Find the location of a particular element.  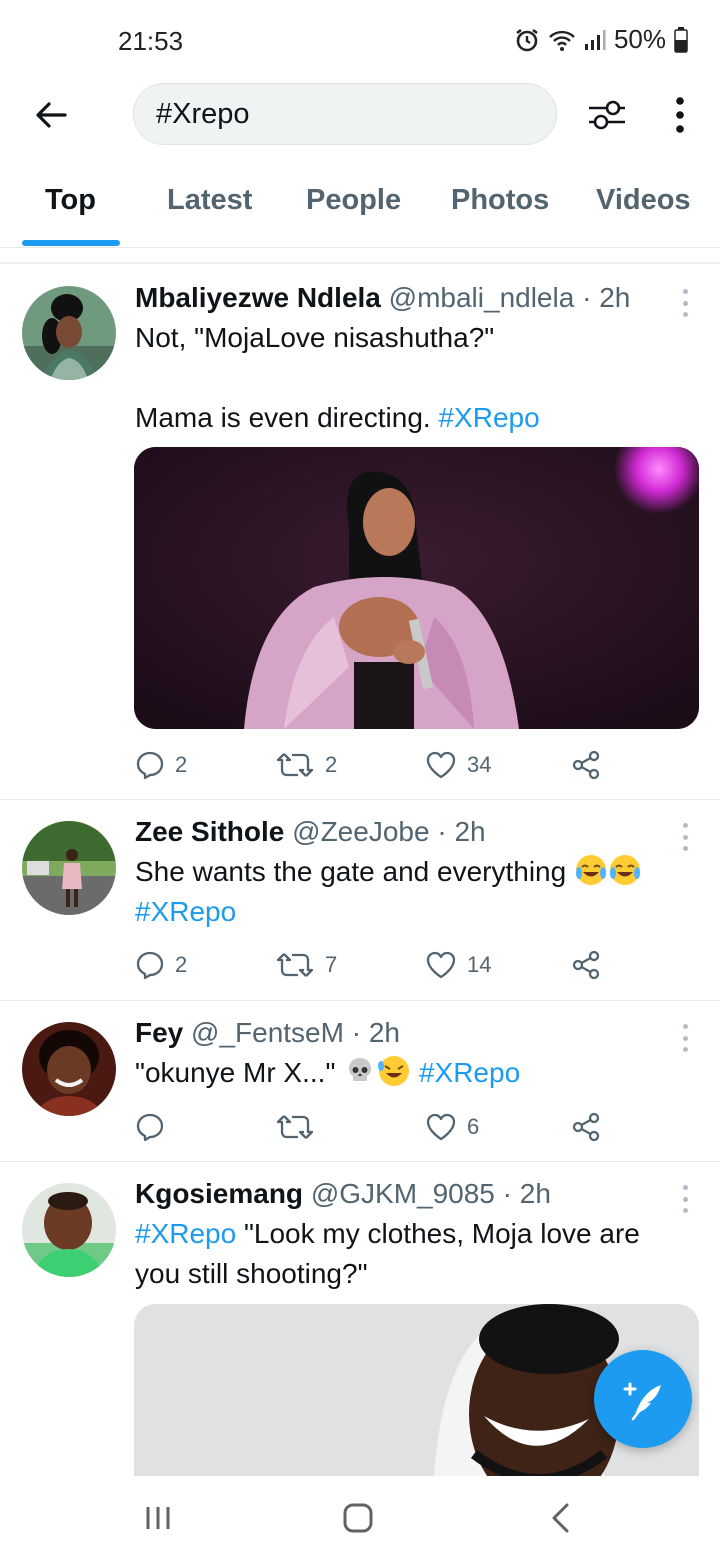

user-name: Mbaliyezwe Ndlela is located at coordinates (258, 297).